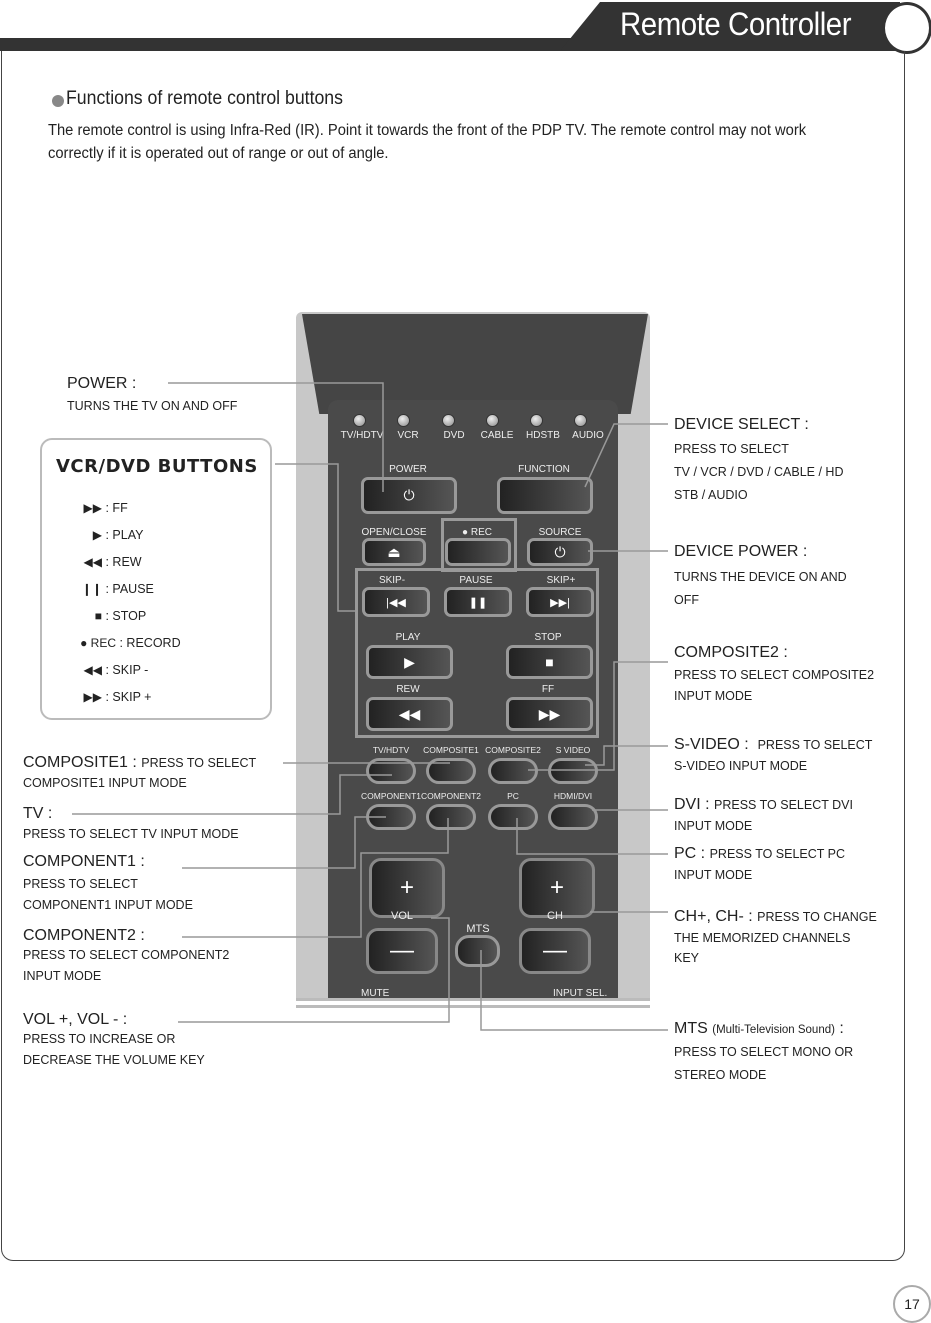  I want to click on annotation-head: MTS, so click(691, 1028).